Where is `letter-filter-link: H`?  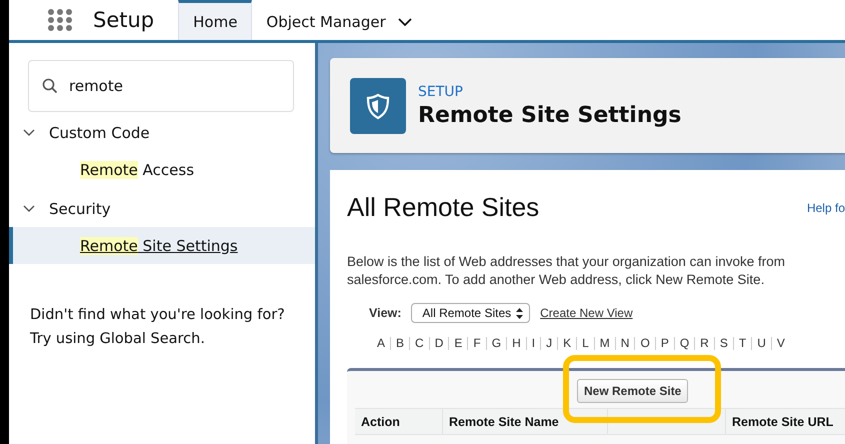
letter-filter-link: H is located at coordinates (516, 343).